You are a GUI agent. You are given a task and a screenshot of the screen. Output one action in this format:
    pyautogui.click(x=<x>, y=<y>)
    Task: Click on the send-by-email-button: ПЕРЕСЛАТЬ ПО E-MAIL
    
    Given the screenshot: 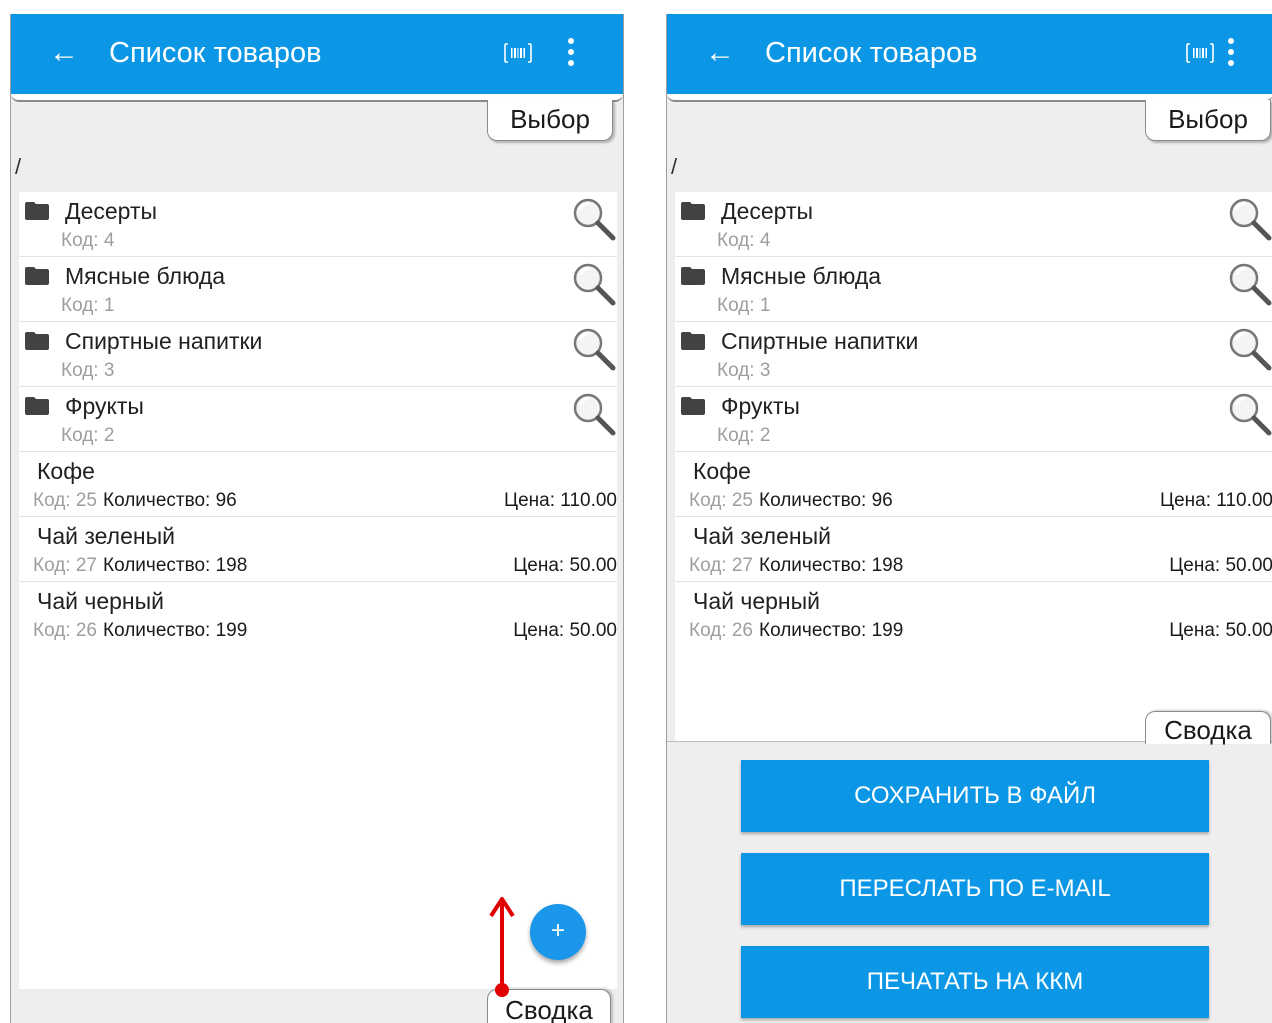 What is the action you would take?
    pyautogui.click(x=975, y=889)
    